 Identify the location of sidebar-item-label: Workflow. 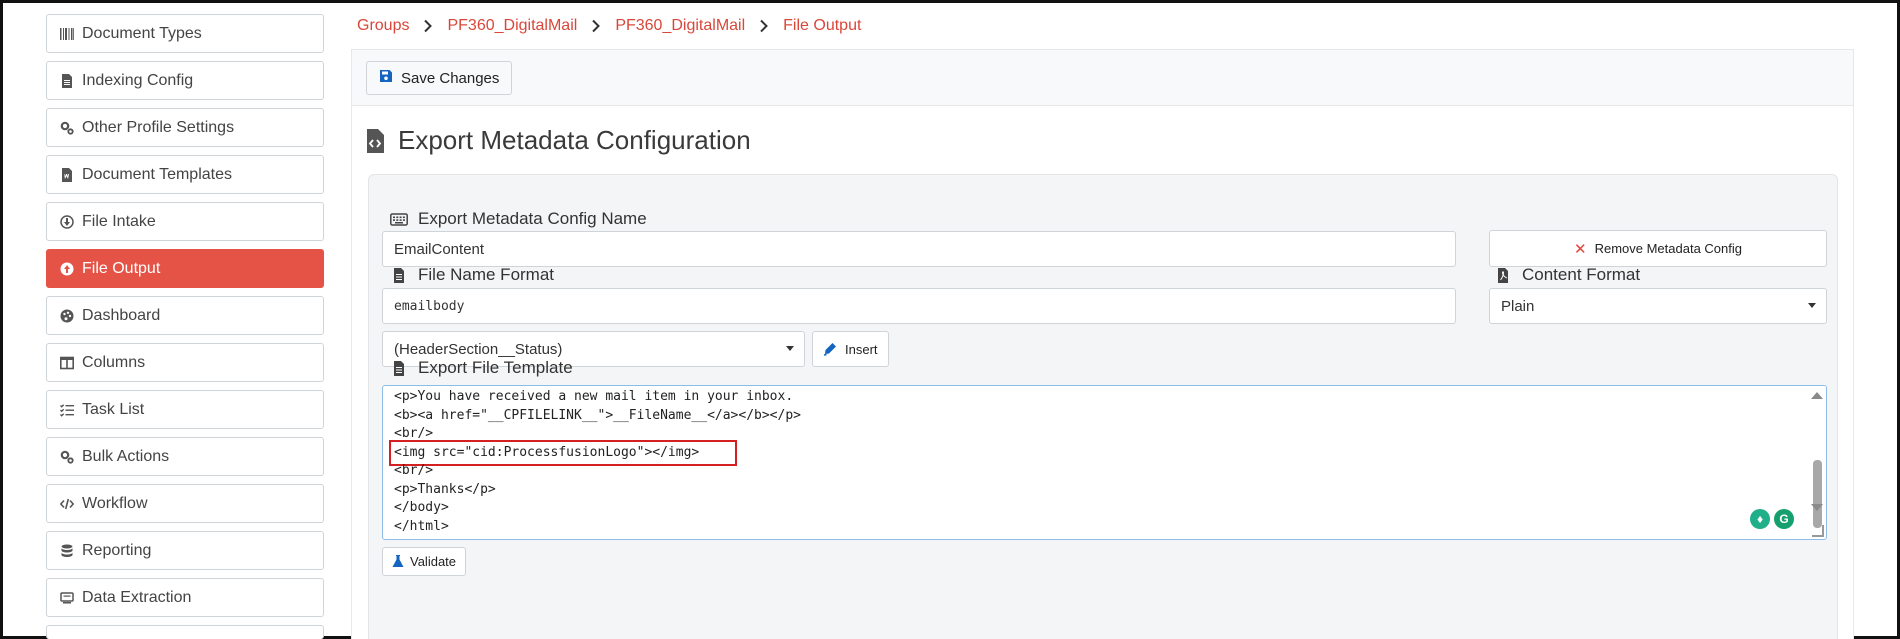
(115, 503).